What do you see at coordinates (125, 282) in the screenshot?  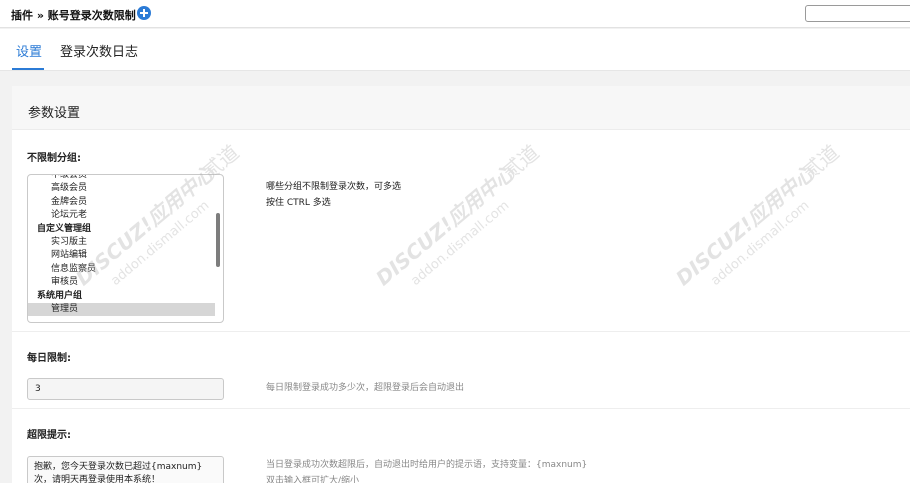 I see `group-option: 审核员` at bounding box center [125, 282].